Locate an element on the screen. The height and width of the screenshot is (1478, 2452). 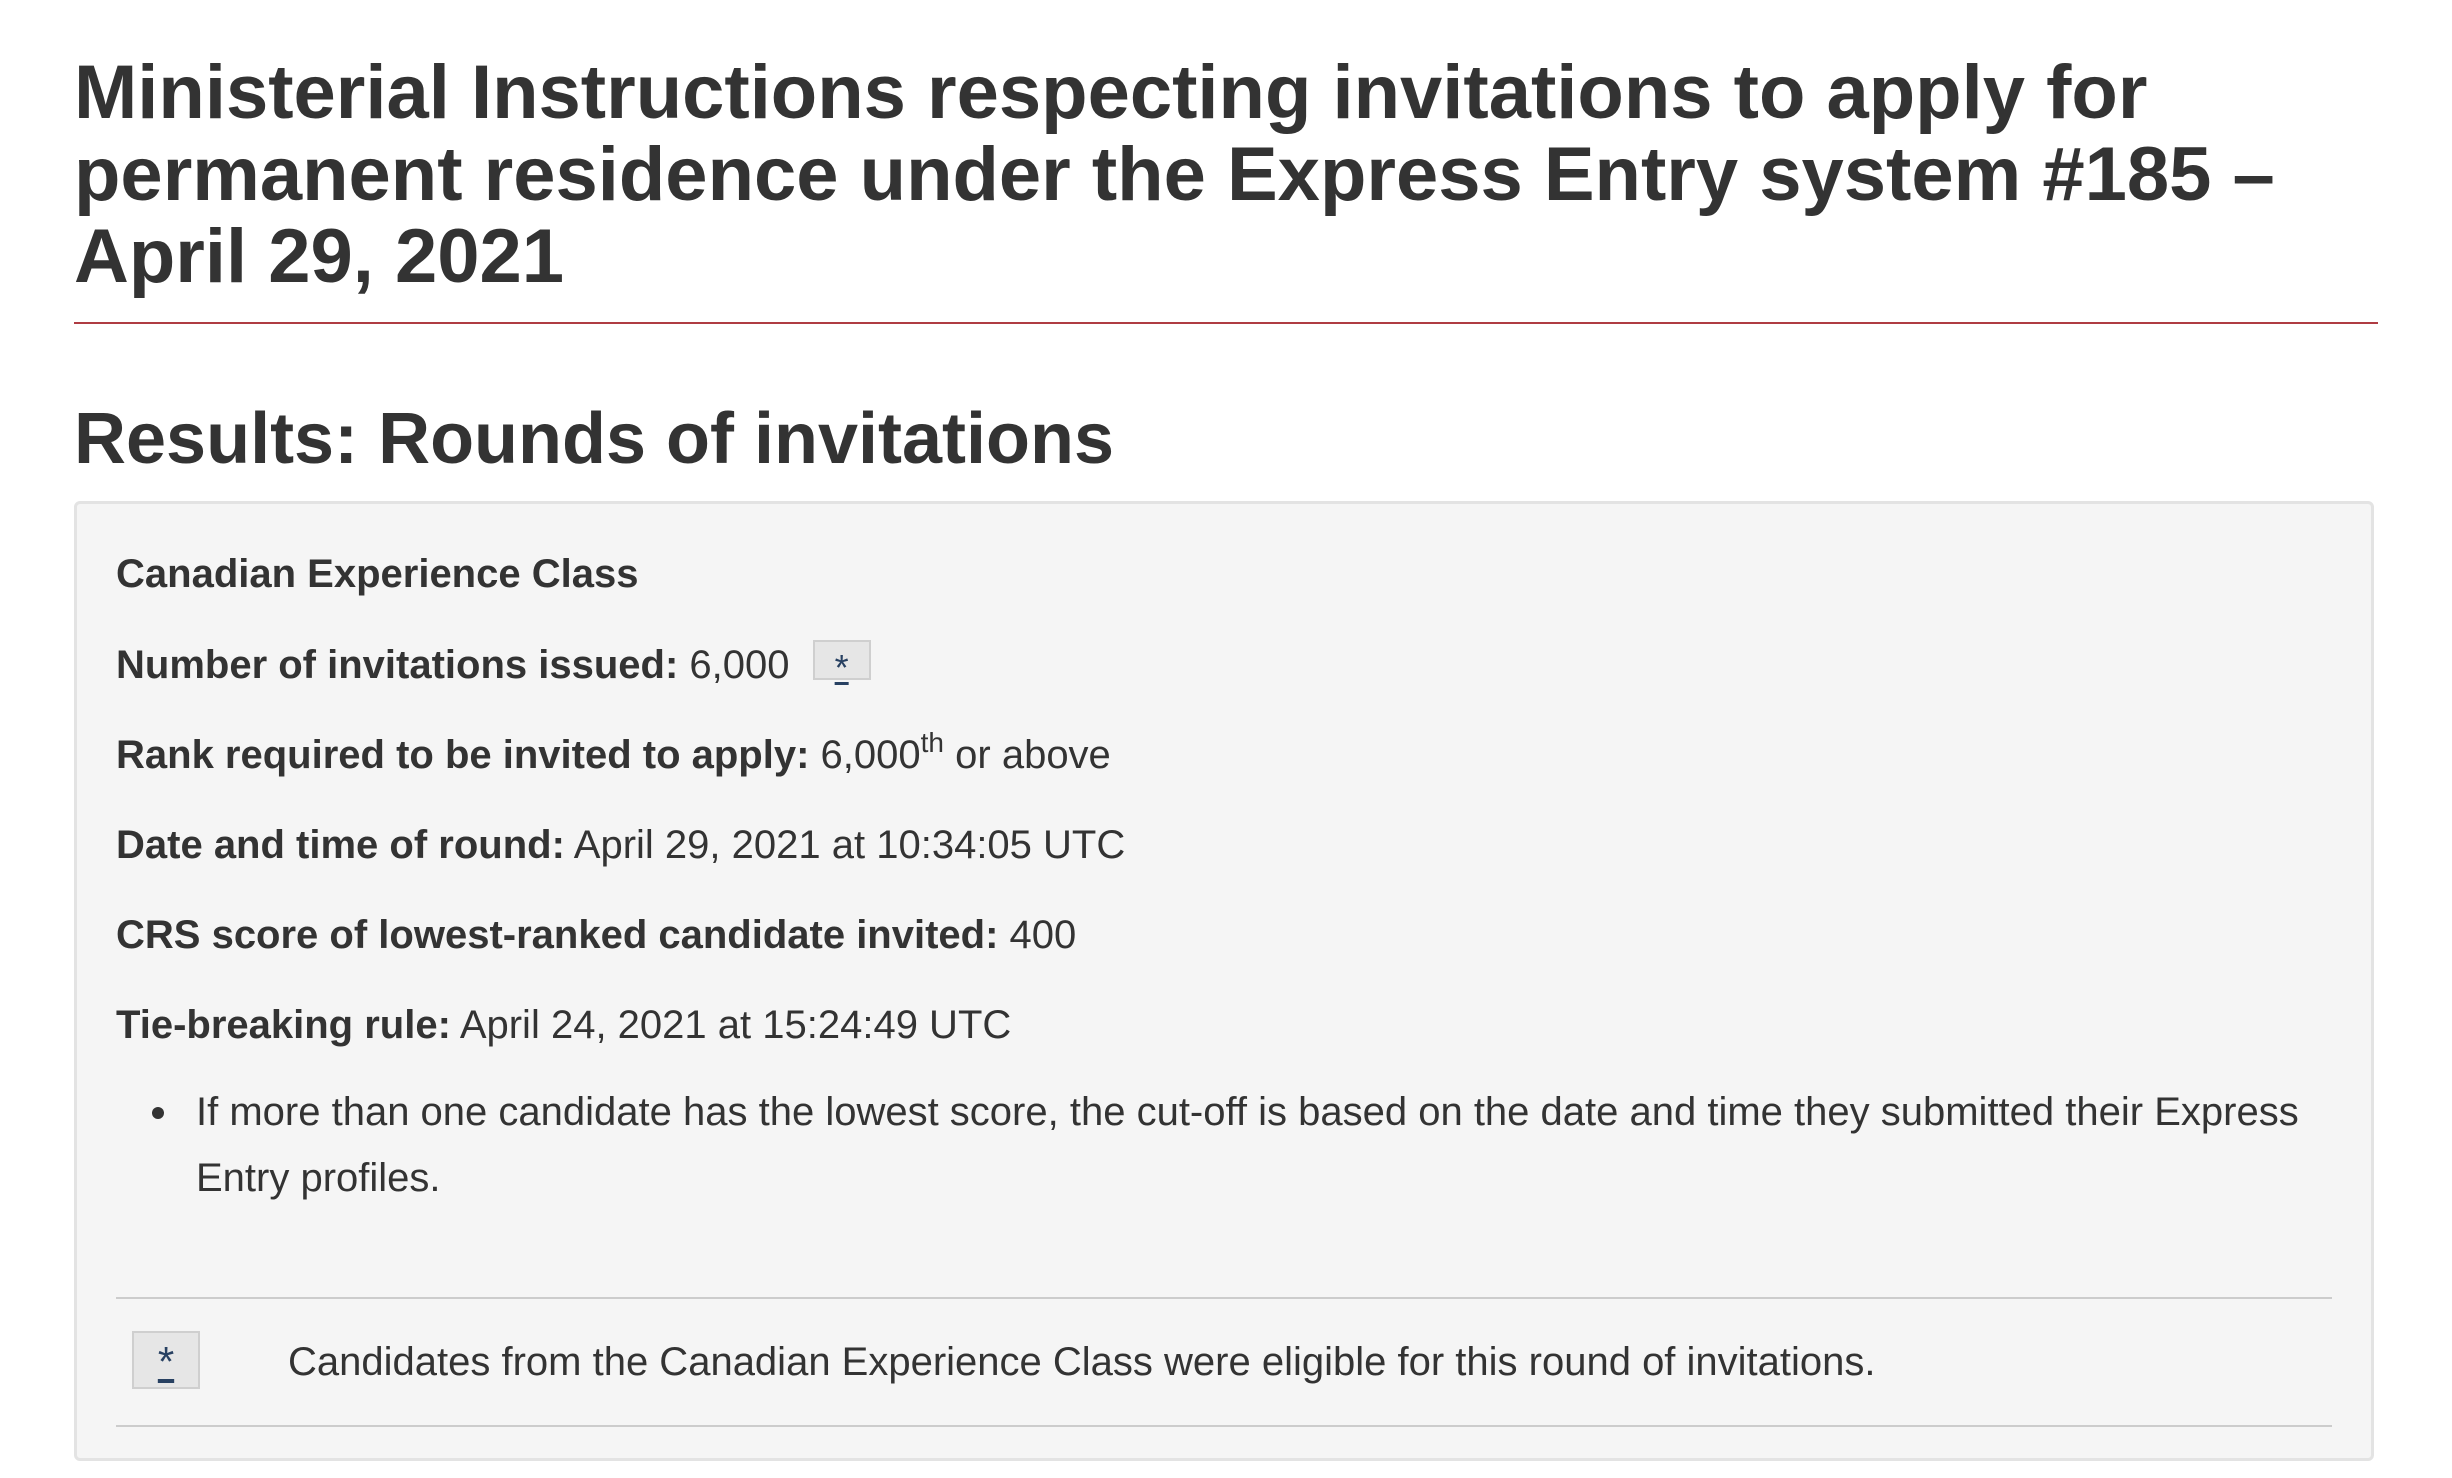
tie-breaking-label: Tie-breaking rule: is located at coordinates (283, 1025).